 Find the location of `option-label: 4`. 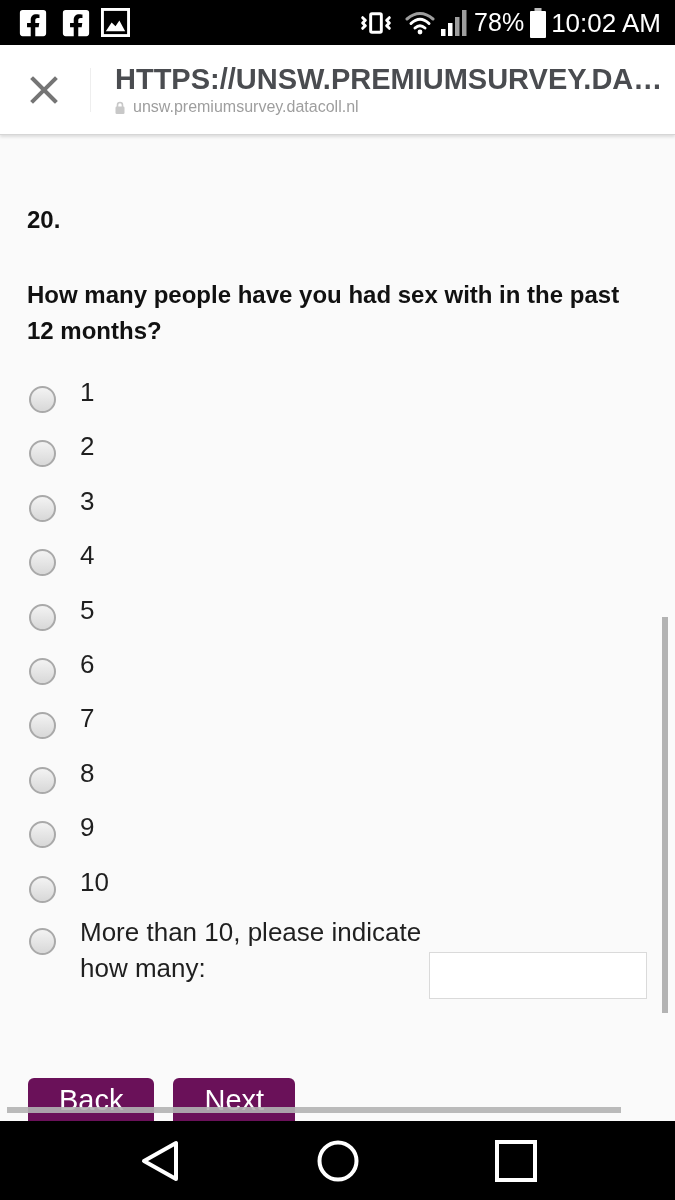

option-label: 4 is located at coordinates (87, 556).